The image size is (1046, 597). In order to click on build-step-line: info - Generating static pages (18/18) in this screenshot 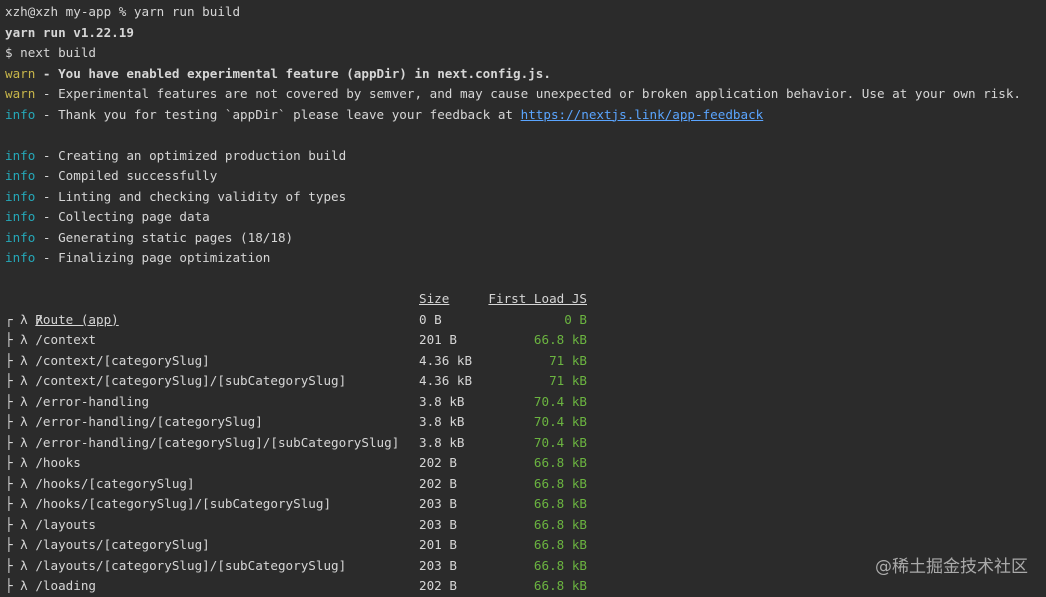, I will do `click(525, 238)`.